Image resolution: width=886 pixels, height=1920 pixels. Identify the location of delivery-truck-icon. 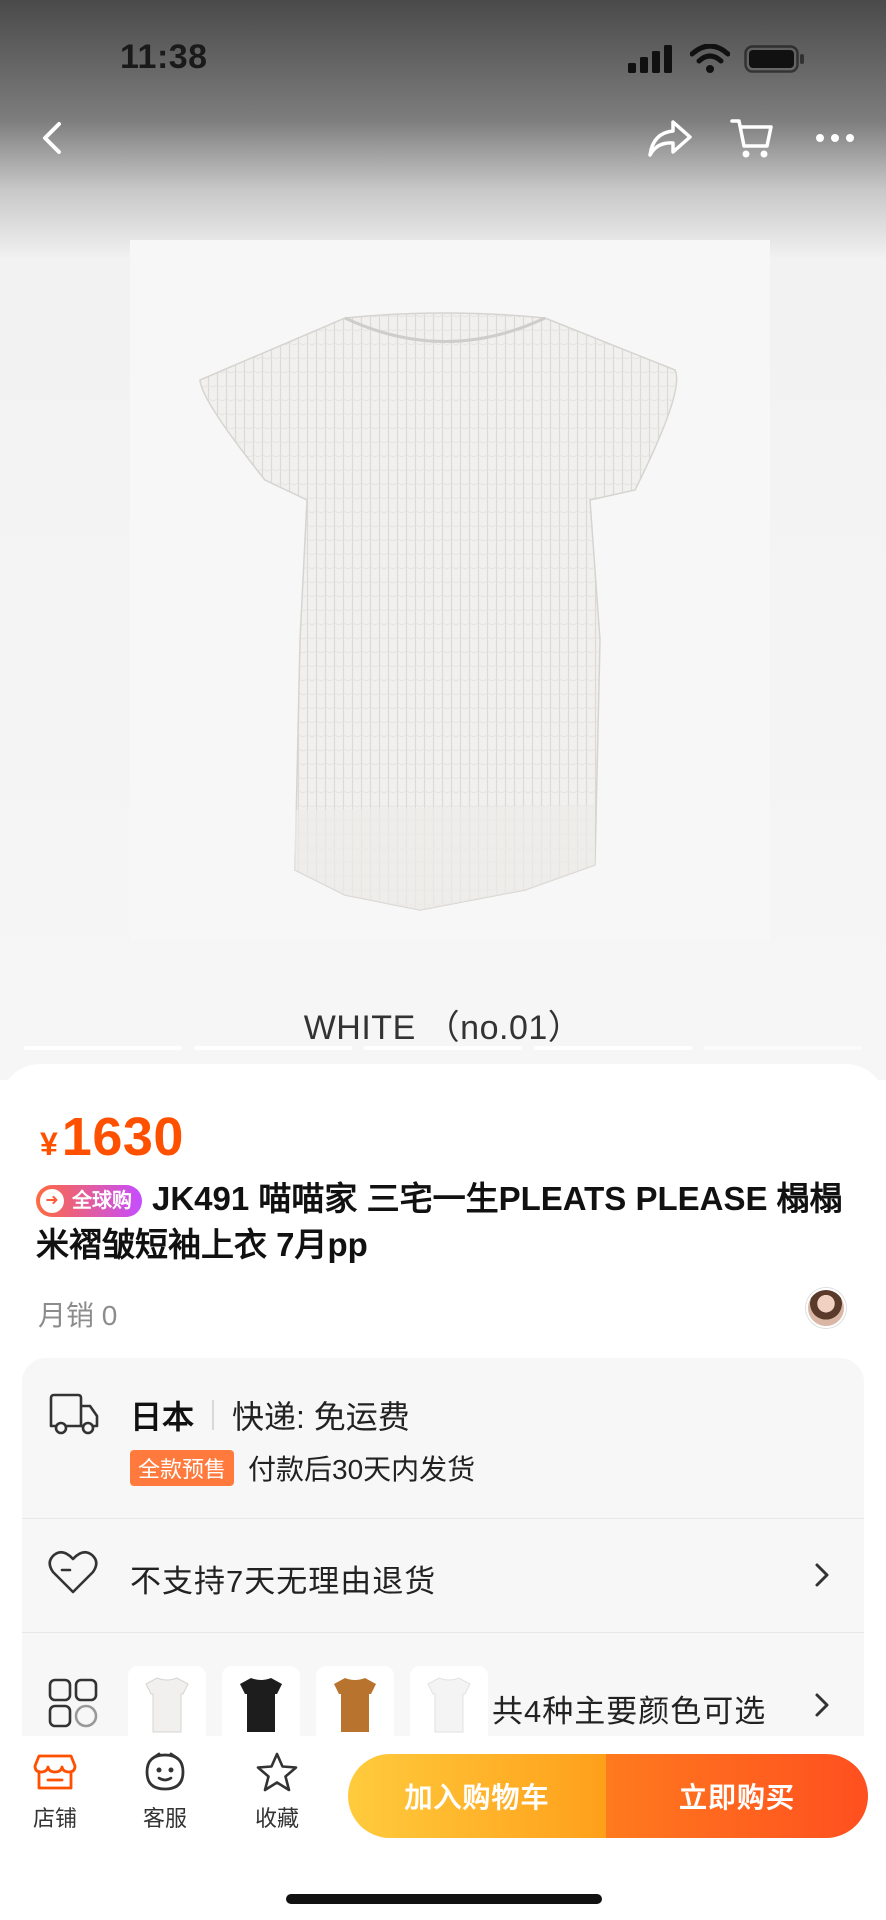
(74, 1414).